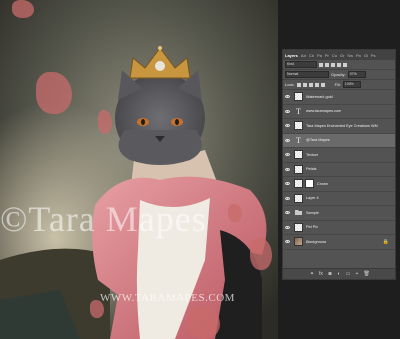 The width and height of the screenshot is (400, 339). Describe the element at coordinates (322, 84) in the screenshot. I see `lock-all-icon` at that location.